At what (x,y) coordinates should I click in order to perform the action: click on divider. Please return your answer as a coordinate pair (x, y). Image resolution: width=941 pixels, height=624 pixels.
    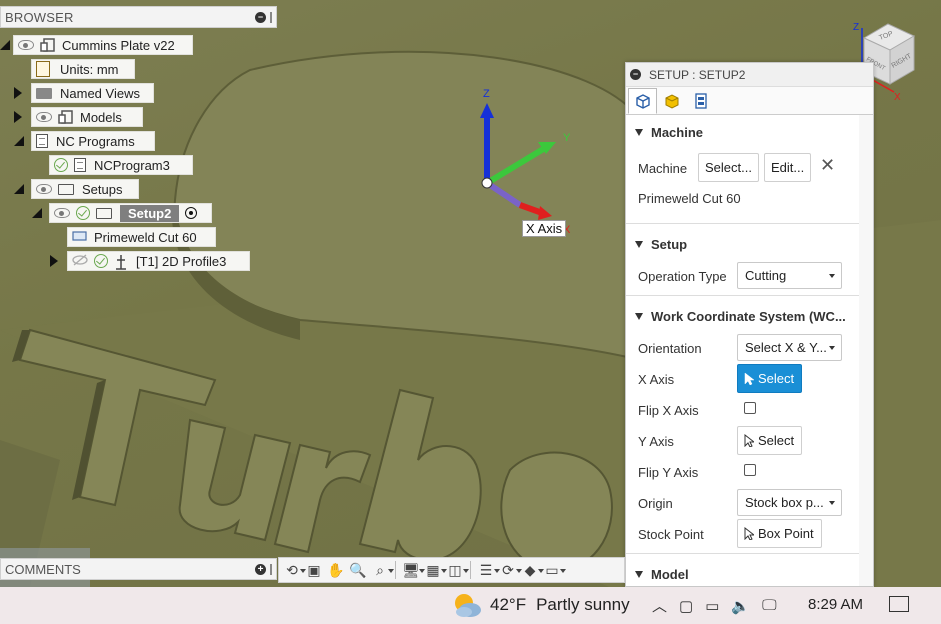
    Looking at the image, I should click on (743, 553).